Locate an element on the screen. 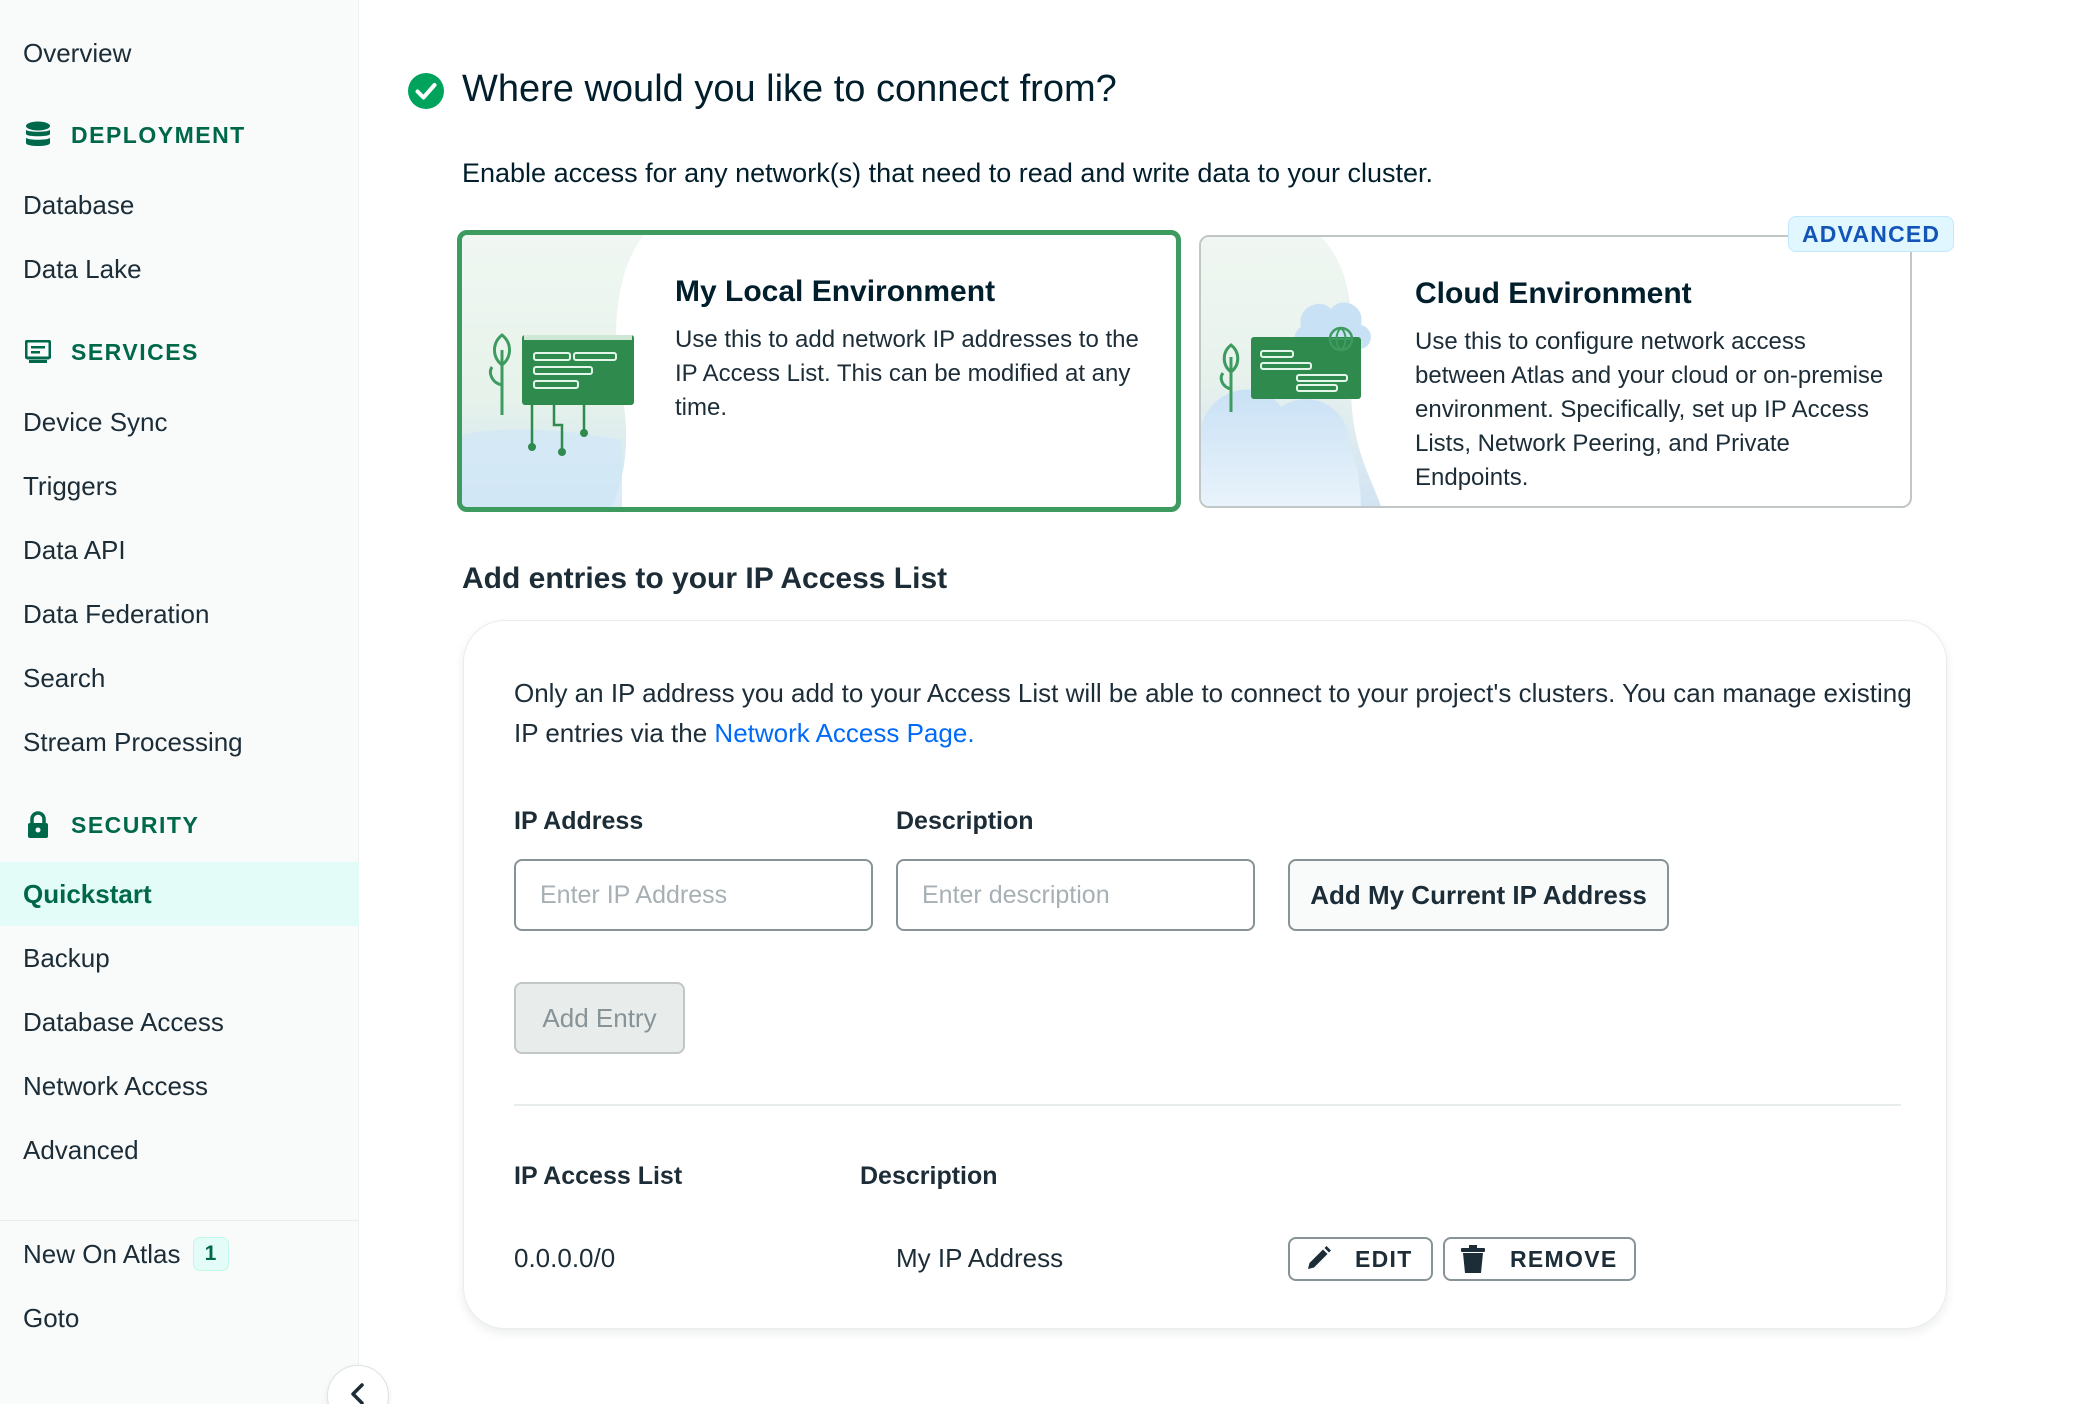 This screenshot has width=2082, height=1404. cloud-environment-illustration is located at coordinates (1301, 371).